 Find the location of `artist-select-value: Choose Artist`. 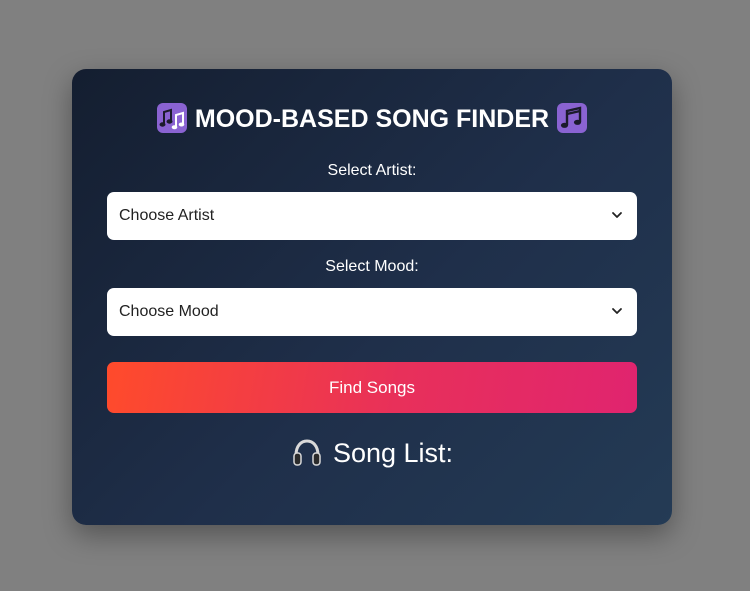

artist-select-value: Choose Artist is located at coordinates (167, 215).